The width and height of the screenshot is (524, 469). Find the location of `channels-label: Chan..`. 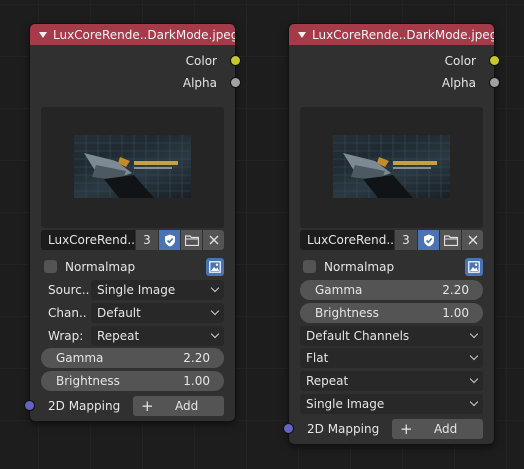

channels-label: Chan.. is located at coordinates (67, 313).